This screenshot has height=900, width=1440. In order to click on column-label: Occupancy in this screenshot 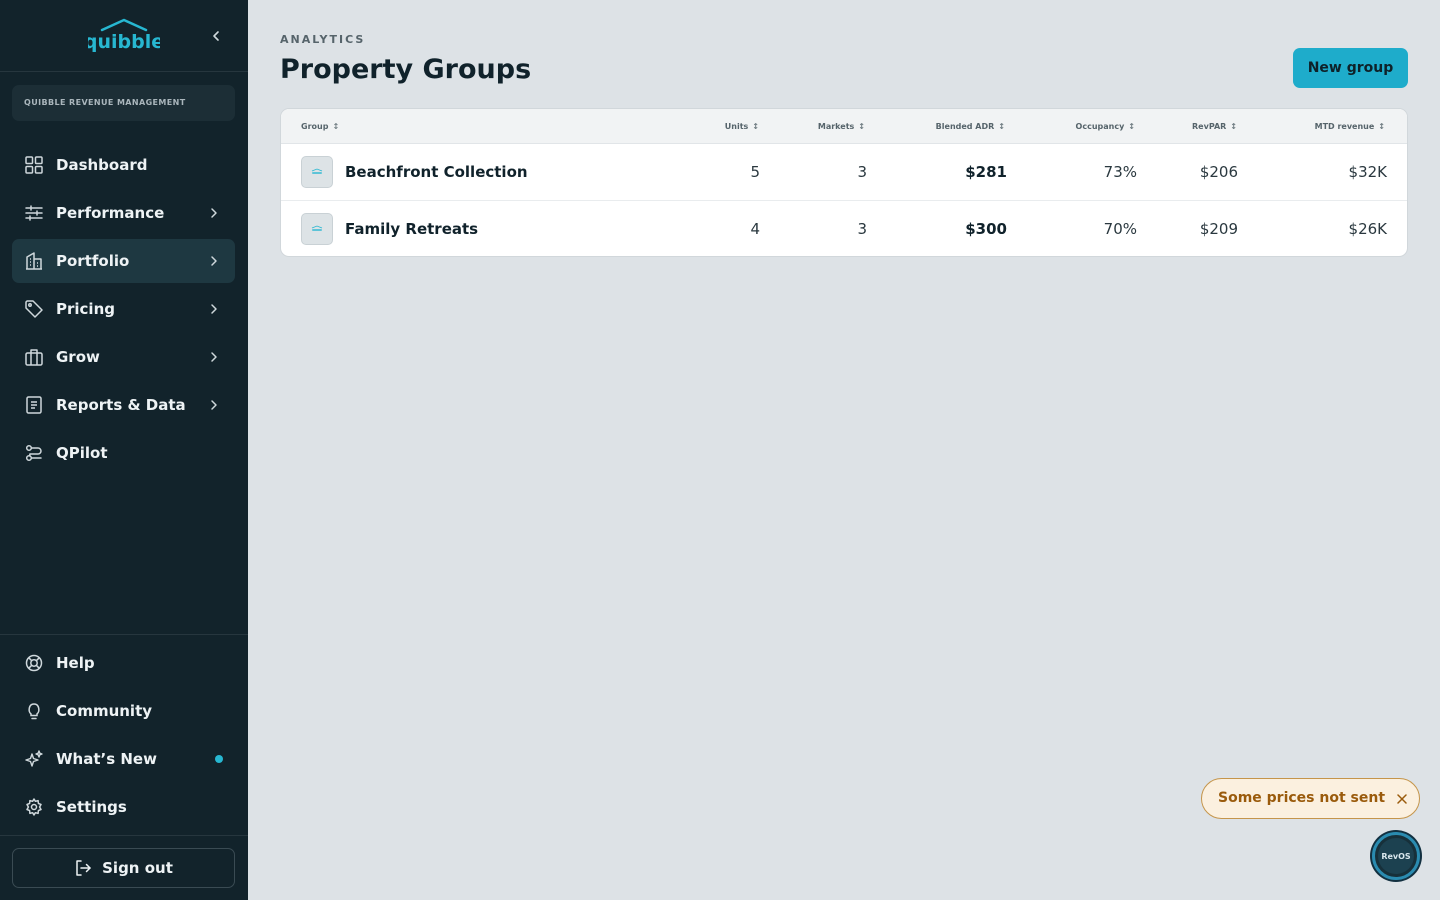, I will do `click(1100, 126)`.